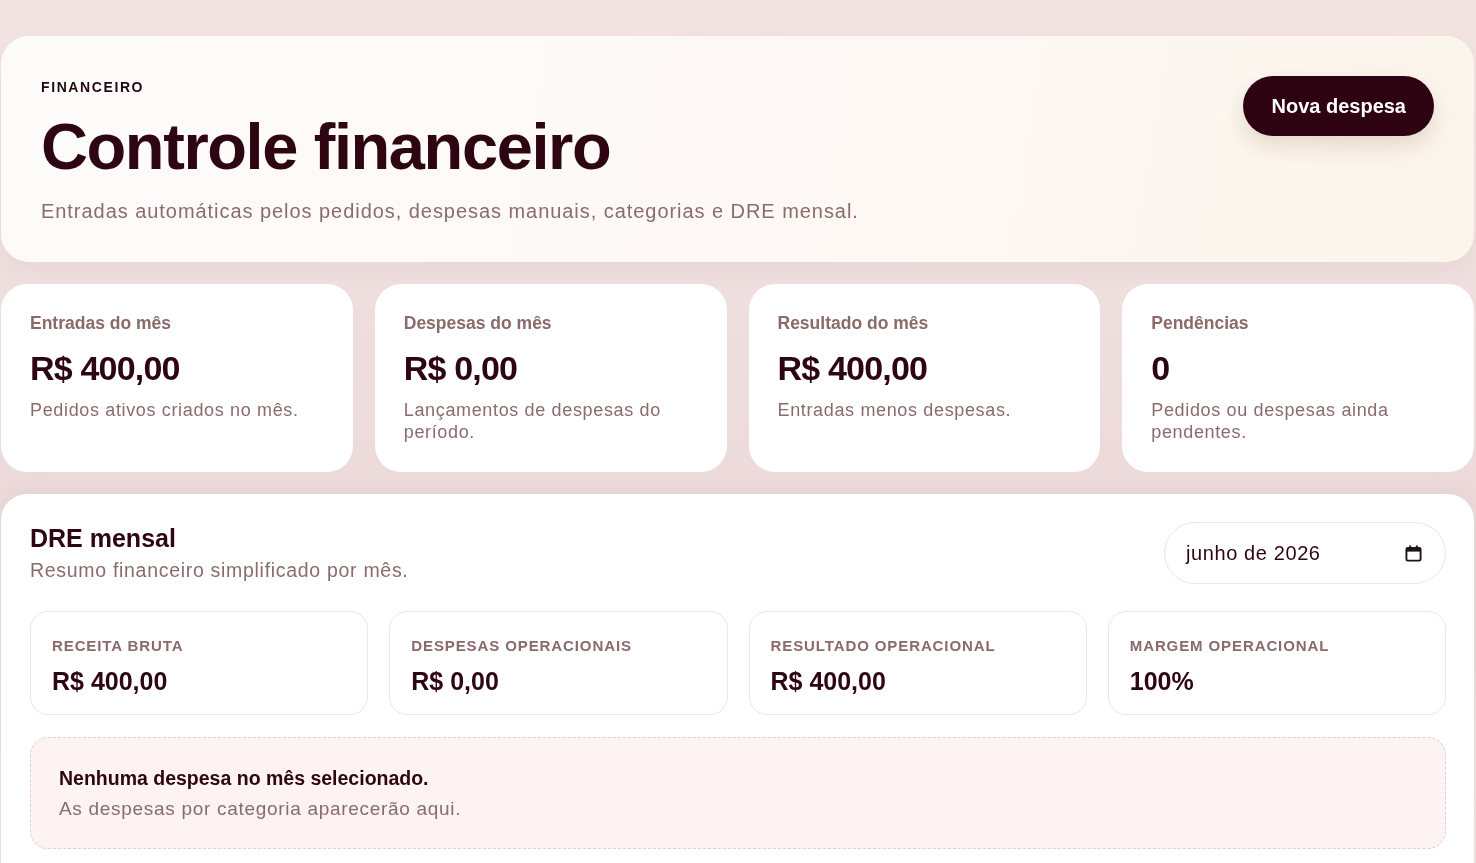 Image resolution: width=1476 pixels, height=863 pixels. What do you see at coordinates (853, 323) in the screenshot?
I see `stat-label: Resultado do mês` at bounding box center [853, 323].